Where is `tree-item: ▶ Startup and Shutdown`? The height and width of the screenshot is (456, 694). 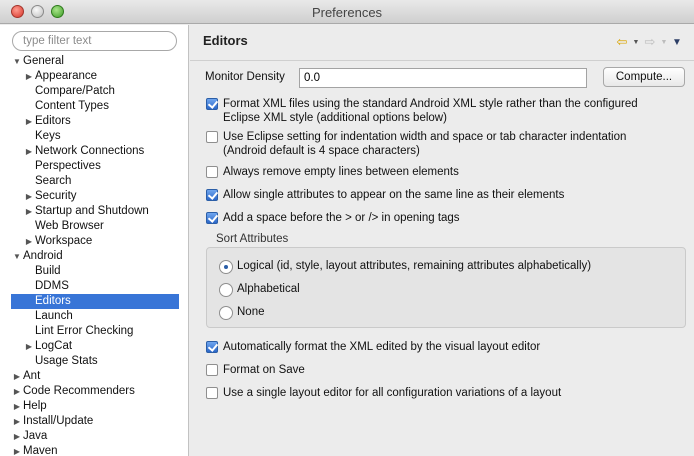
tree-item: ▶ Startup and Shutdown is located at coordinates (95, 211).